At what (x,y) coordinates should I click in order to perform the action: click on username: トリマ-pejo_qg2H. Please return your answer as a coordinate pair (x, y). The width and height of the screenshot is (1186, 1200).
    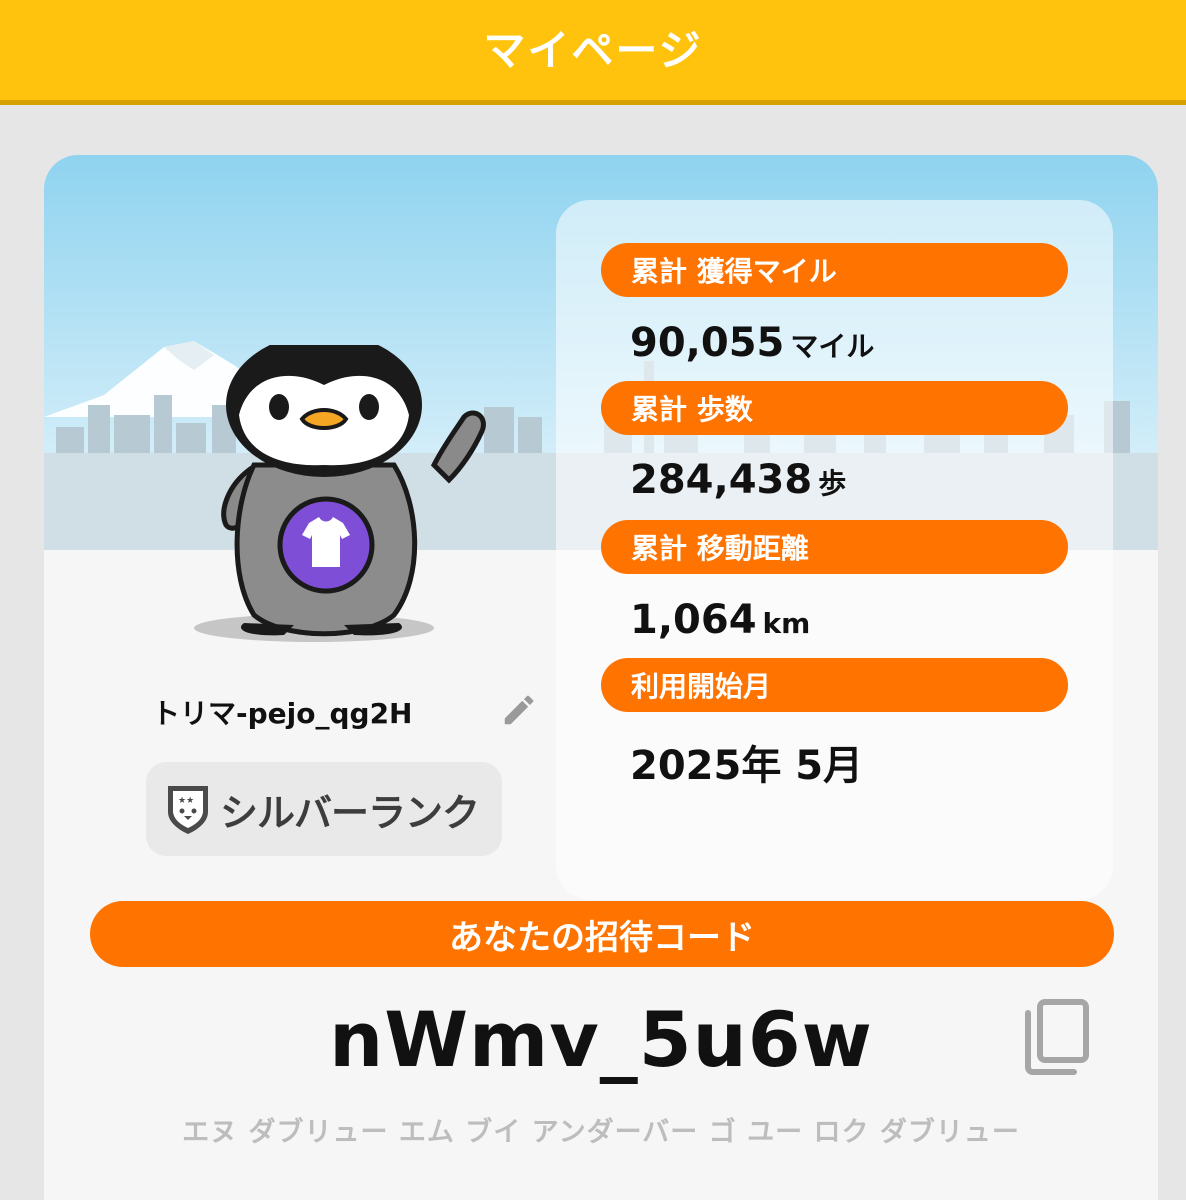
    Looking at the image, I should click on (282, 713).